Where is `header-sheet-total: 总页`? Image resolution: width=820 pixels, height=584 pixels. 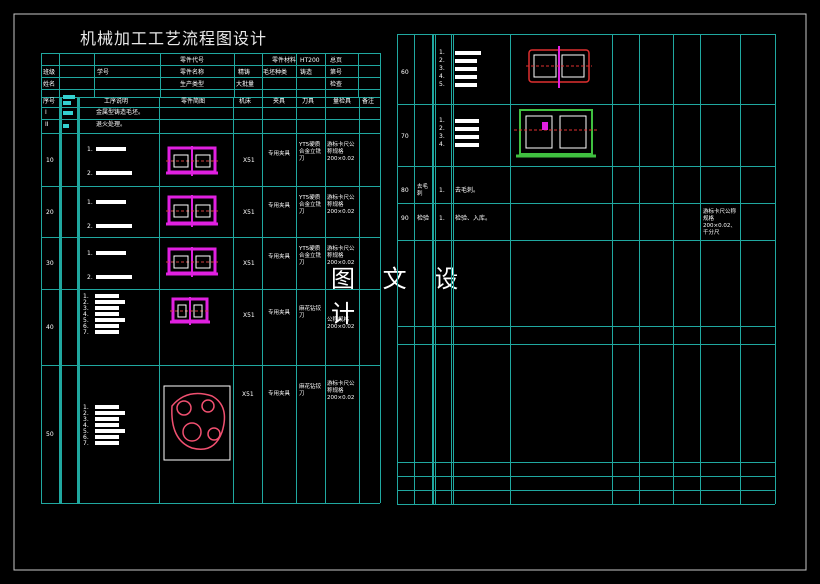
header-sheet-total: 总页 is located at coordinates (336, 60).